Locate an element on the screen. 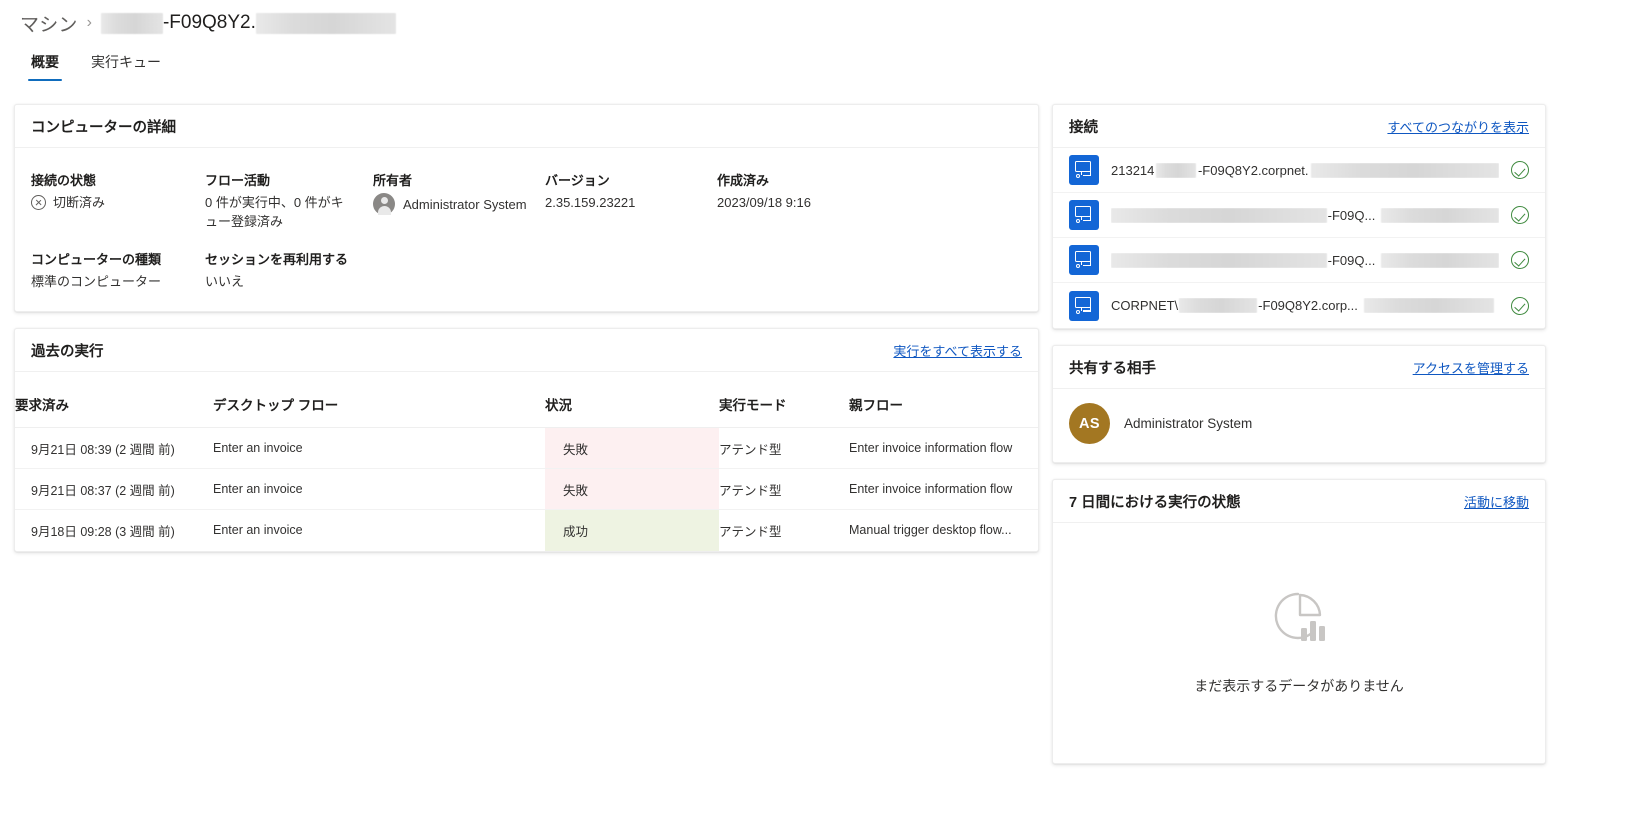 The image size is (1642, 826). computer-details-header: コンピューターの詳細 is located at coordinates (526, 126).